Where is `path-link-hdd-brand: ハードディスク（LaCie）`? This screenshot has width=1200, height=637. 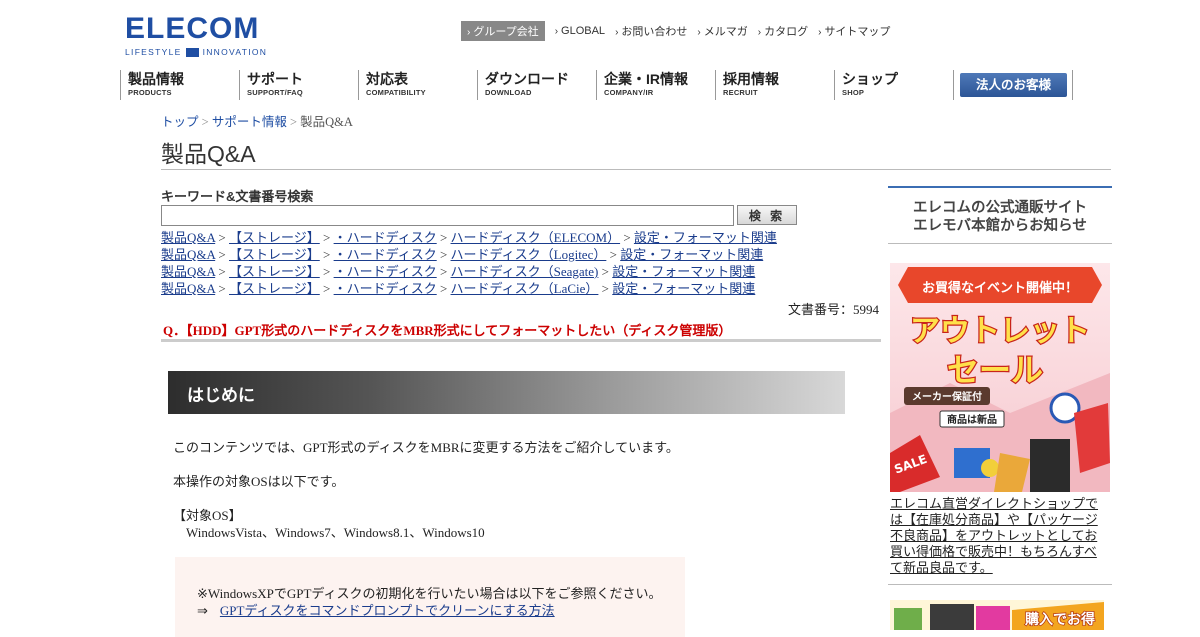
path-link-hdd-brand: ハードディスク（LaCie） is located at coordinates (525, 288).